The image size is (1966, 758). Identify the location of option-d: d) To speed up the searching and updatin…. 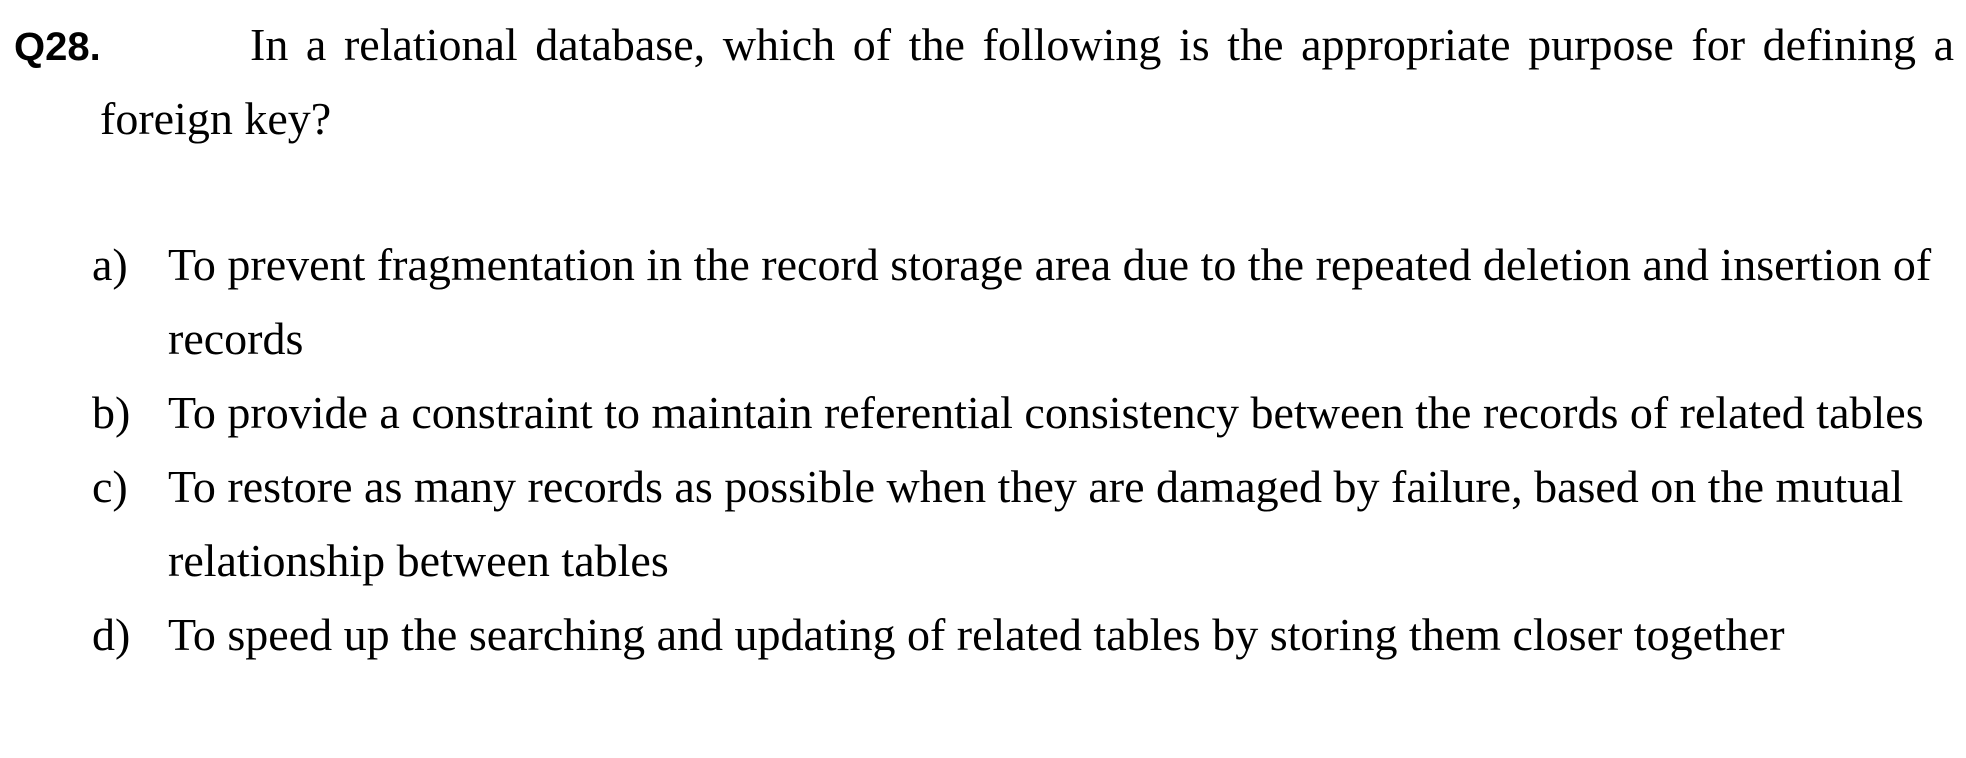
(1023, 635).